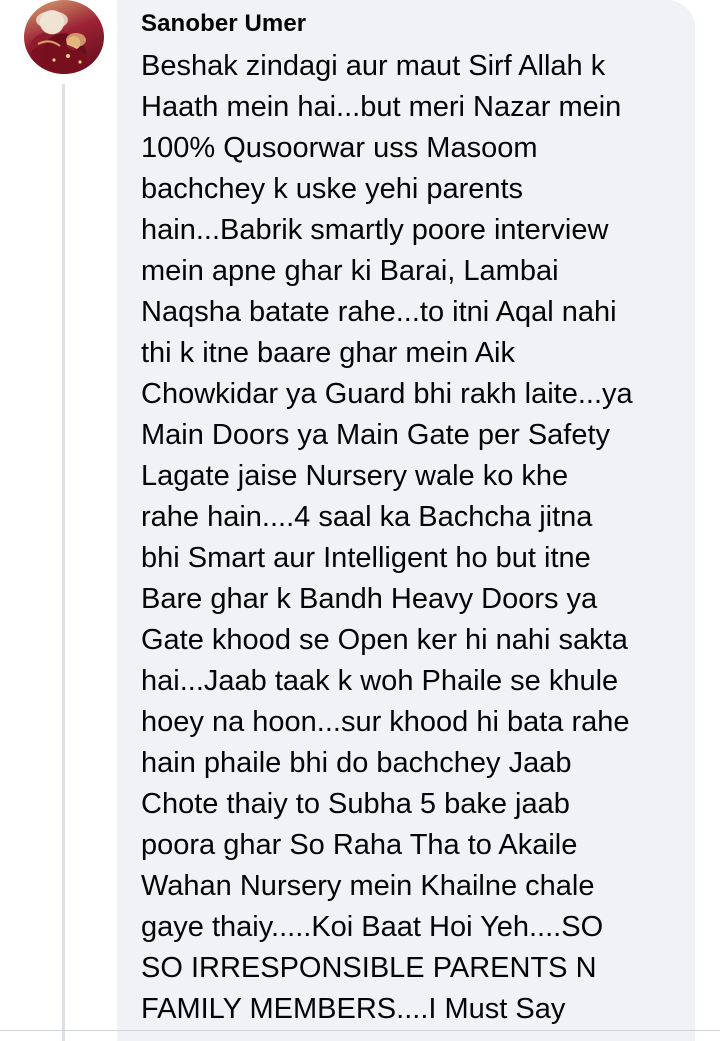 The width and height of the screenshot is (720, 1041). Describe the element at coordinates (407, 24) in the screenshot. I see `comment-author-name: Sanober Umer` at that location.